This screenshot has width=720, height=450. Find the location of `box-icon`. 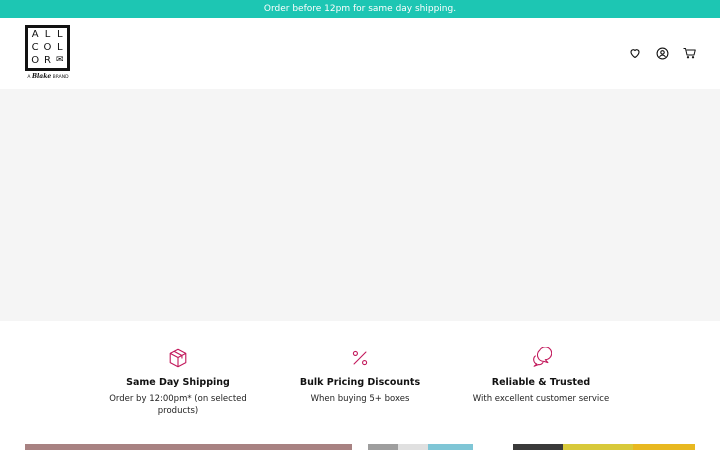

box-icon is located at coordinates (178, 358).